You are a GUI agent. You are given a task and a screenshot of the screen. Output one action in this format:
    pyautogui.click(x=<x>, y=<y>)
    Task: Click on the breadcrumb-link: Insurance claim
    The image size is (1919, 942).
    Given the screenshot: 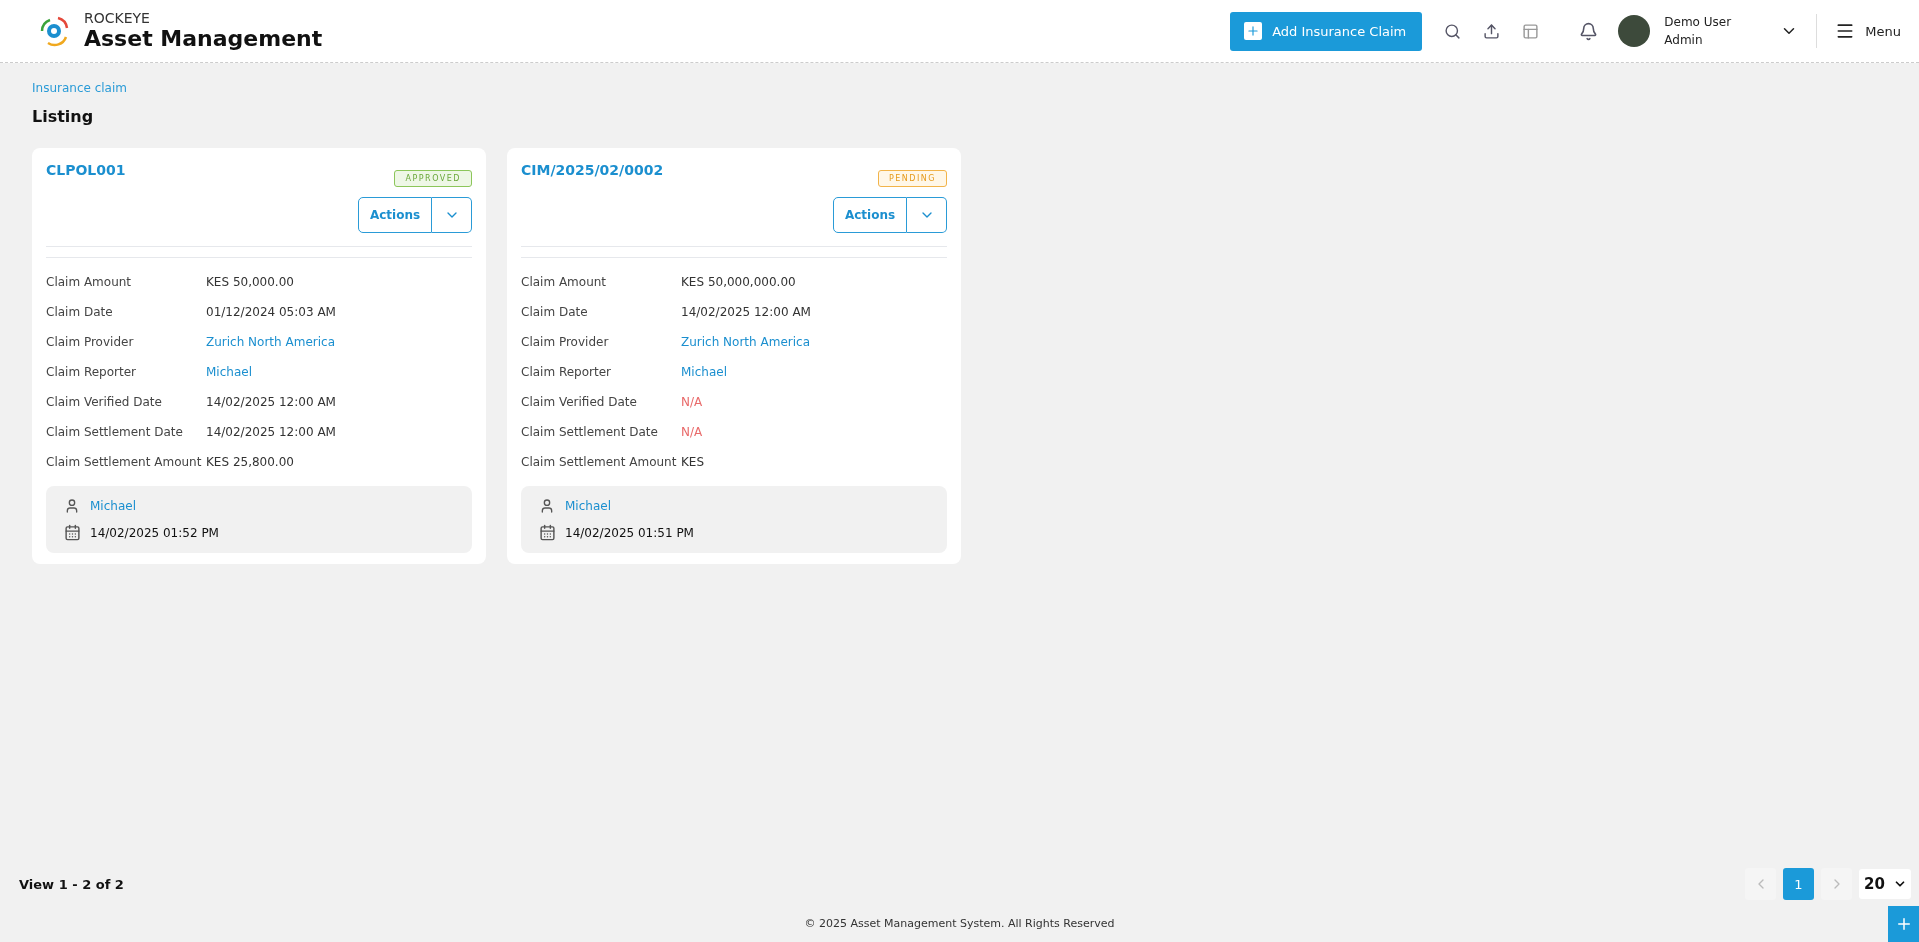 What is the action you would take?
    pyautogui.click(x=79, y=88)
    